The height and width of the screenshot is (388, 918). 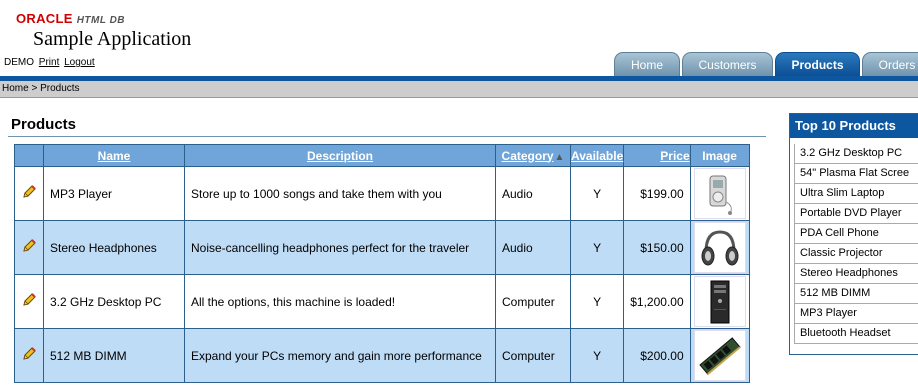 I want to click on product-name: MP3 Player, so click(x=114, y=193).